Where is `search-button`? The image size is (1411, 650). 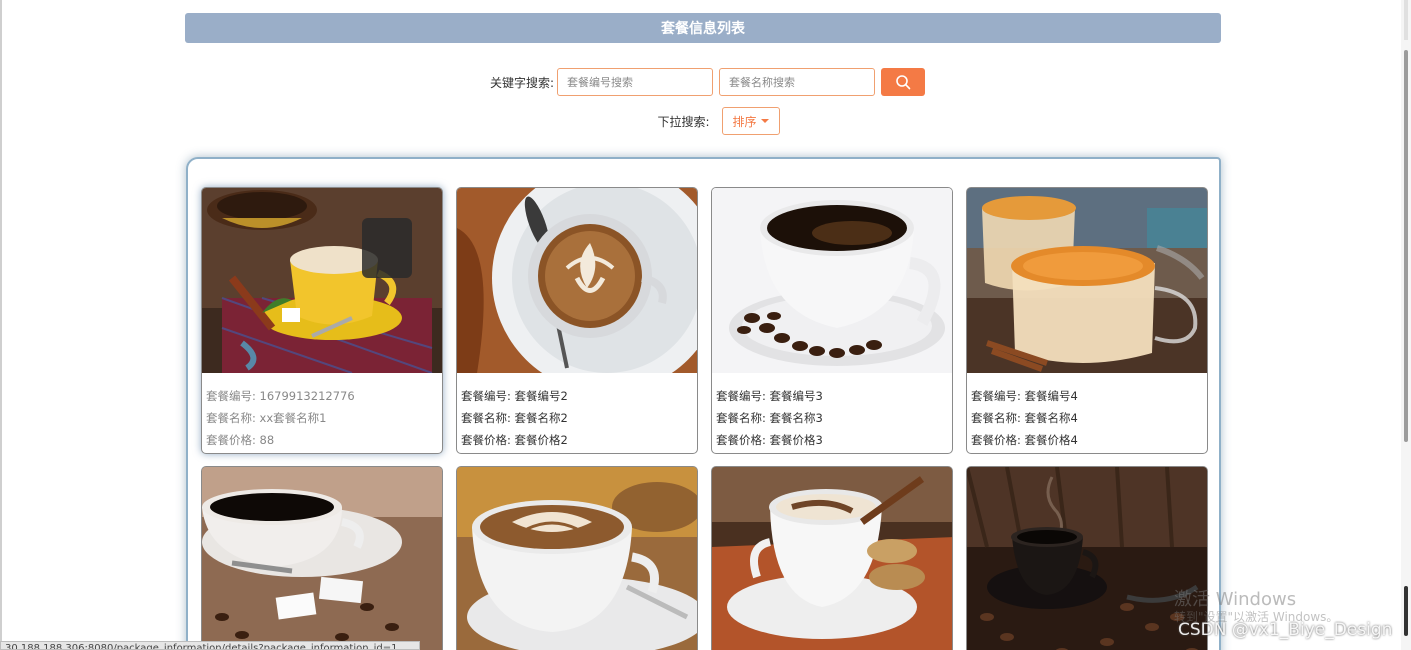 search-button is located at coordinates (903, 82).